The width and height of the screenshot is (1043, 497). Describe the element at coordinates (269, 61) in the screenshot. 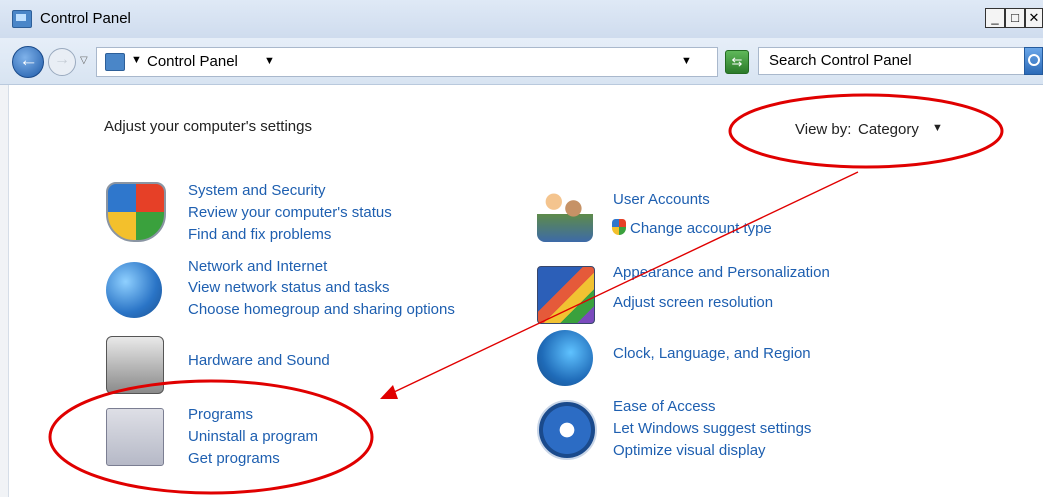

I see `breadcrumb-dropdown-icon: ▼` at that location.